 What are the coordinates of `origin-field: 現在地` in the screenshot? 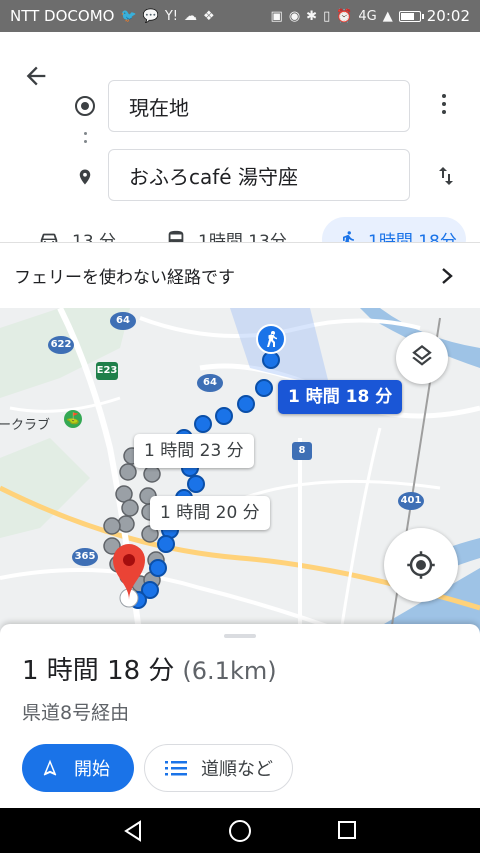 It's located at (259, 106).